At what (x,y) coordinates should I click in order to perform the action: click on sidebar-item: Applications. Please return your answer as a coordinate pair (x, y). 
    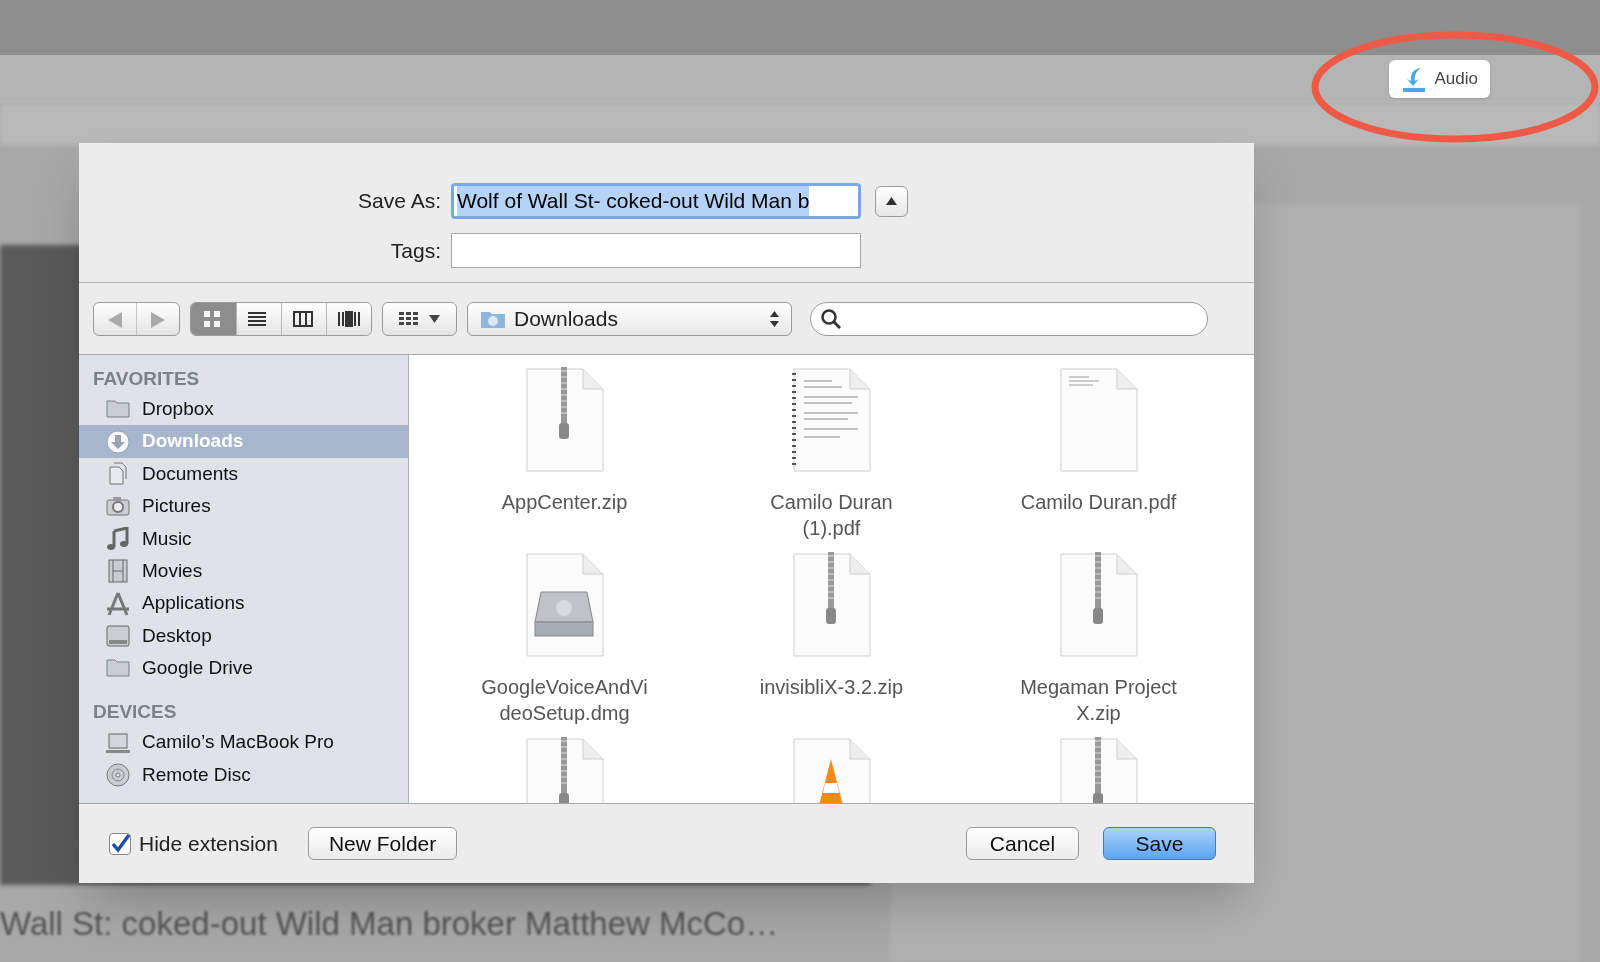
    Looking at the image, I should click on (243, 603).